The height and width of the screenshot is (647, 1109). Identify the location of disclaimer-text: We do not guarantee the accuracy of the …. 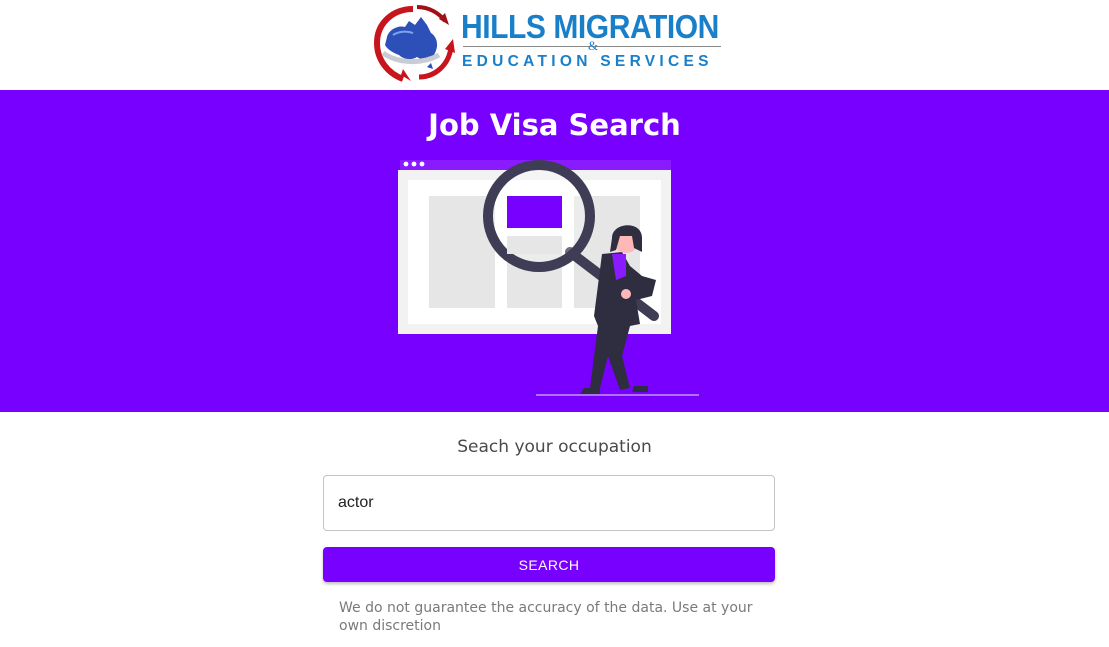
(546, 617).